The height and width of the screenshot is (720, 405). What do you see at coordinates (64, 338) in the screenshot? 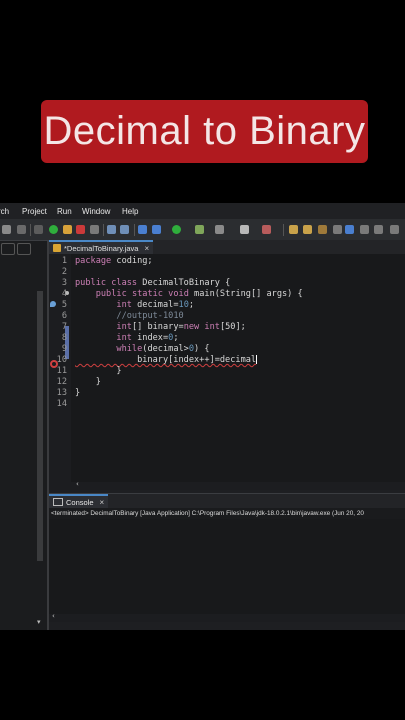
I see `line-number: 8` at bounding box center [64, 338].